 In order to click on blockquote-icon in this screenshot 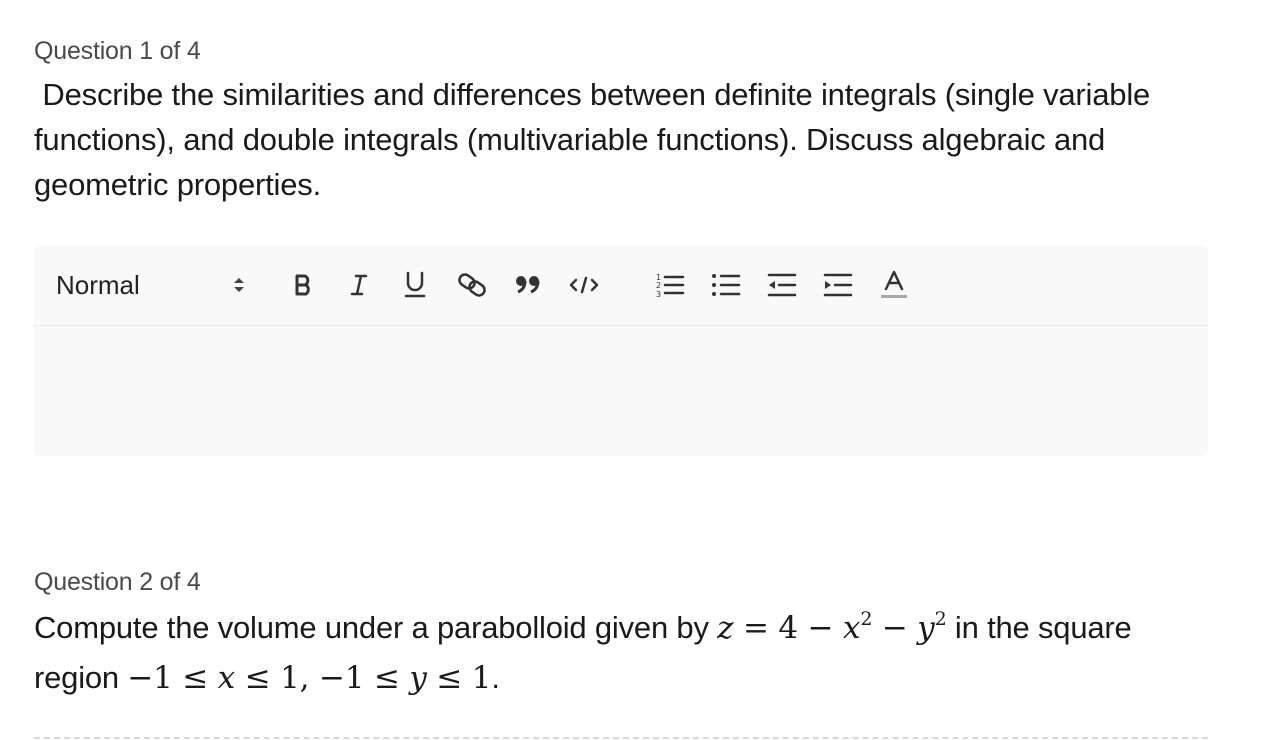, I will do `click(528, 285)`.